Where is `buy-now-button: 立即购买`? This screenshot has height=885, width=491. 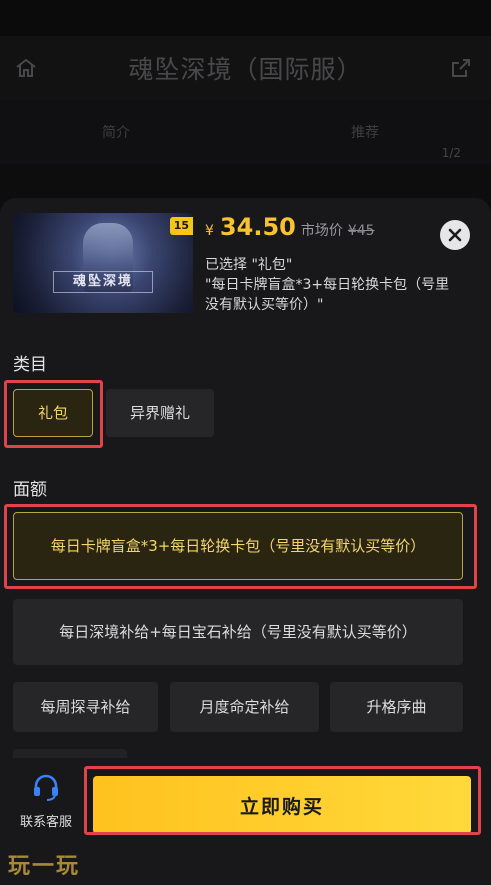
buy-now-button: 立即购买 is located at coordinates (282, 805).